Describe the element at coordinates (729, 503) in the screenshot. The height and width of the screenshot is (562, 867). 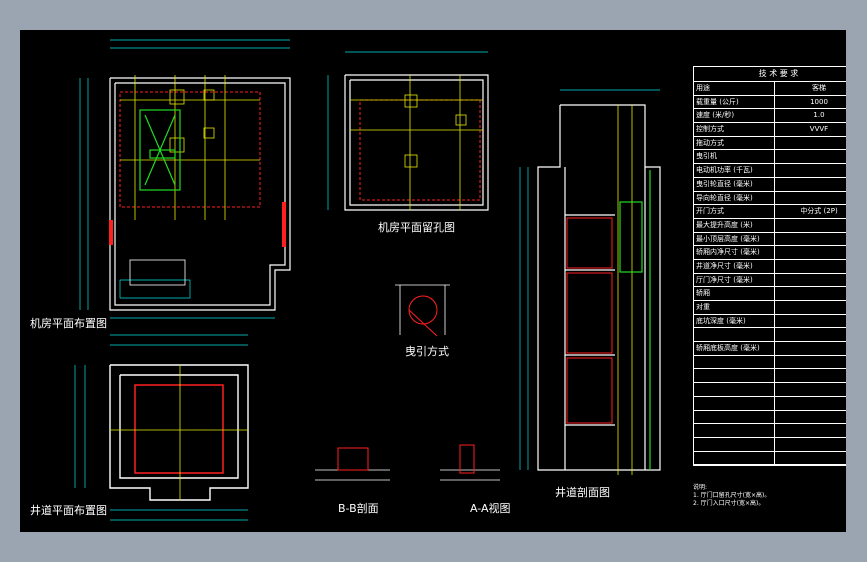
I see `note-2: 2. 厅门入口尺寸(宽×高)。` at that location.